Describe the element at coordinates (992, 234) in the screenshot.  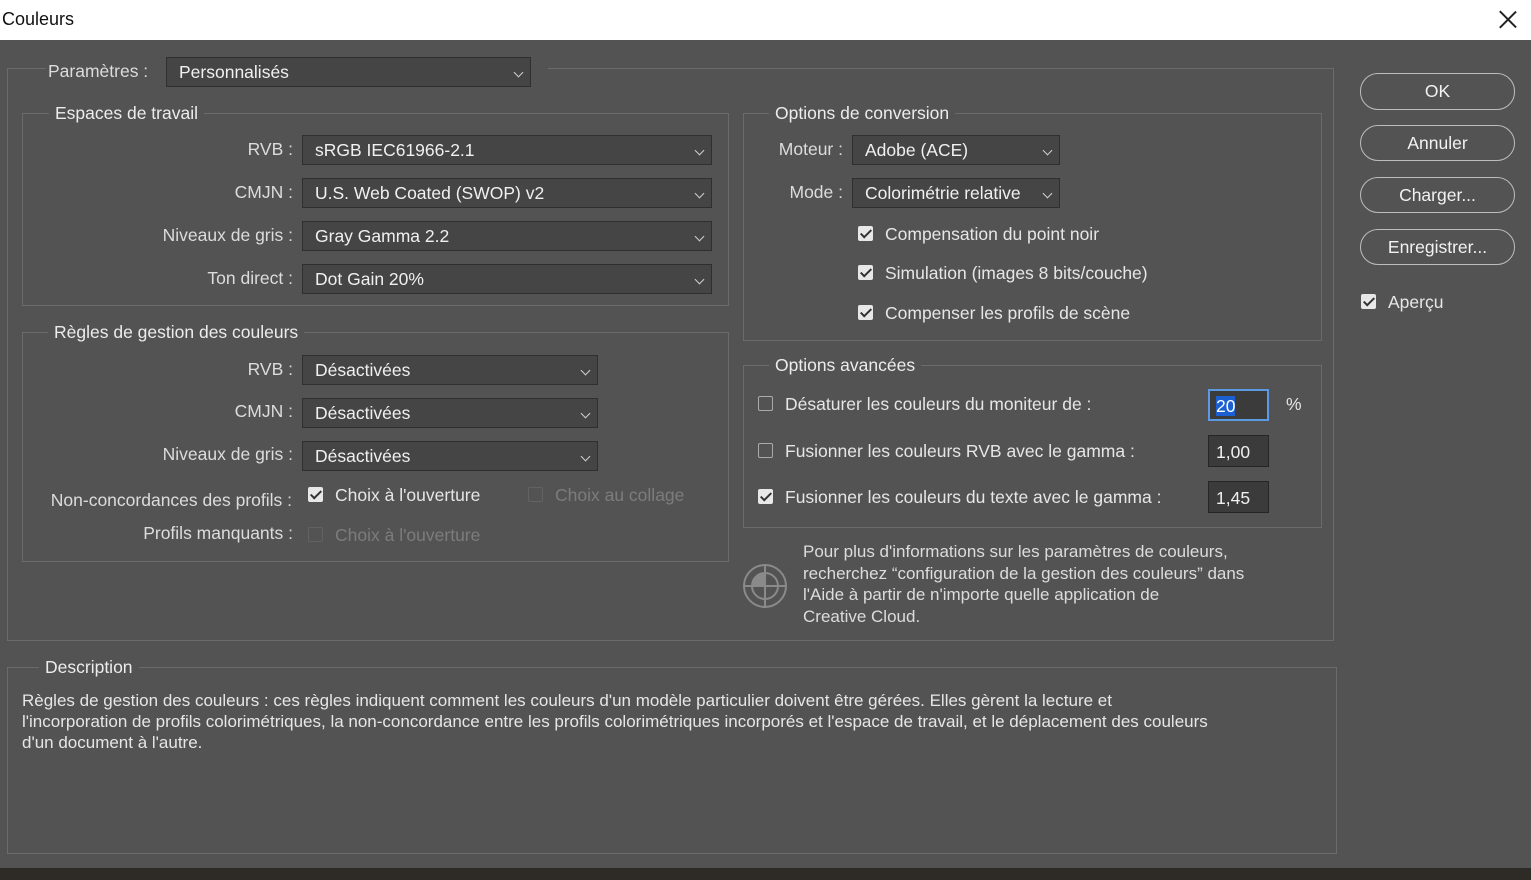
I see `black-point-label: Compensation du point noir` at that location.